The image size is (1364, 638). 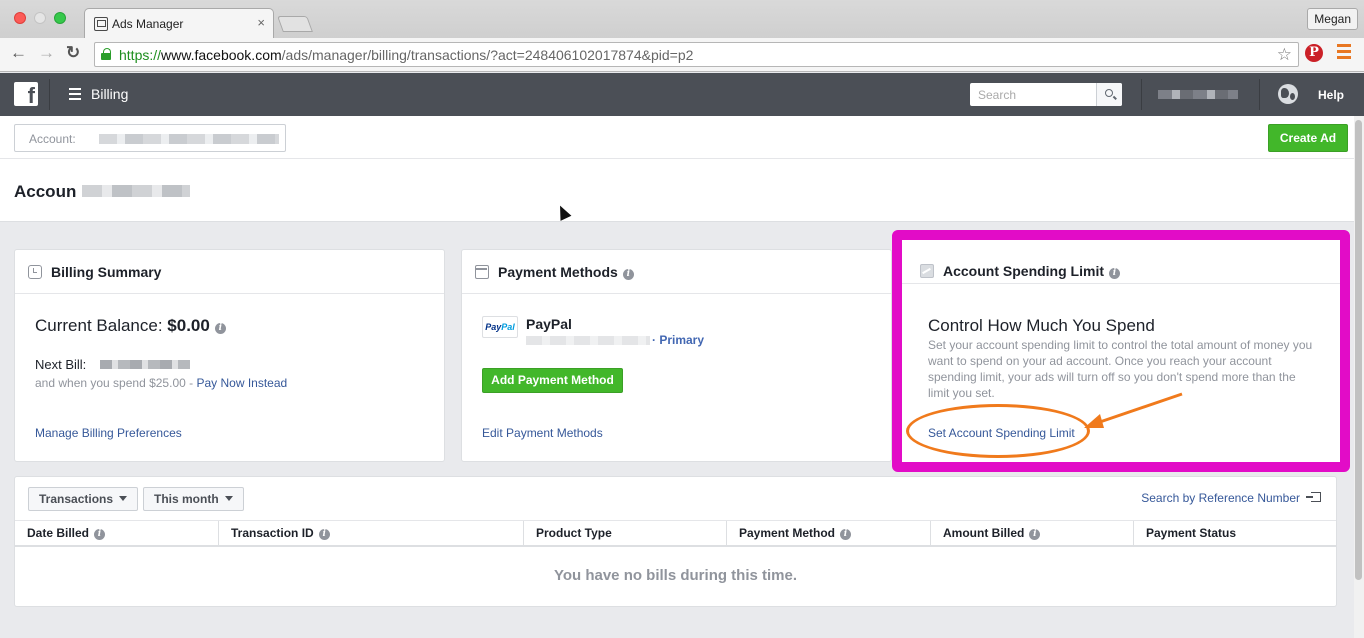 What do you see at coordinates (45, 191) in the screenshot?
I see `page-title: Accoun` at bounding box center [45, 191].